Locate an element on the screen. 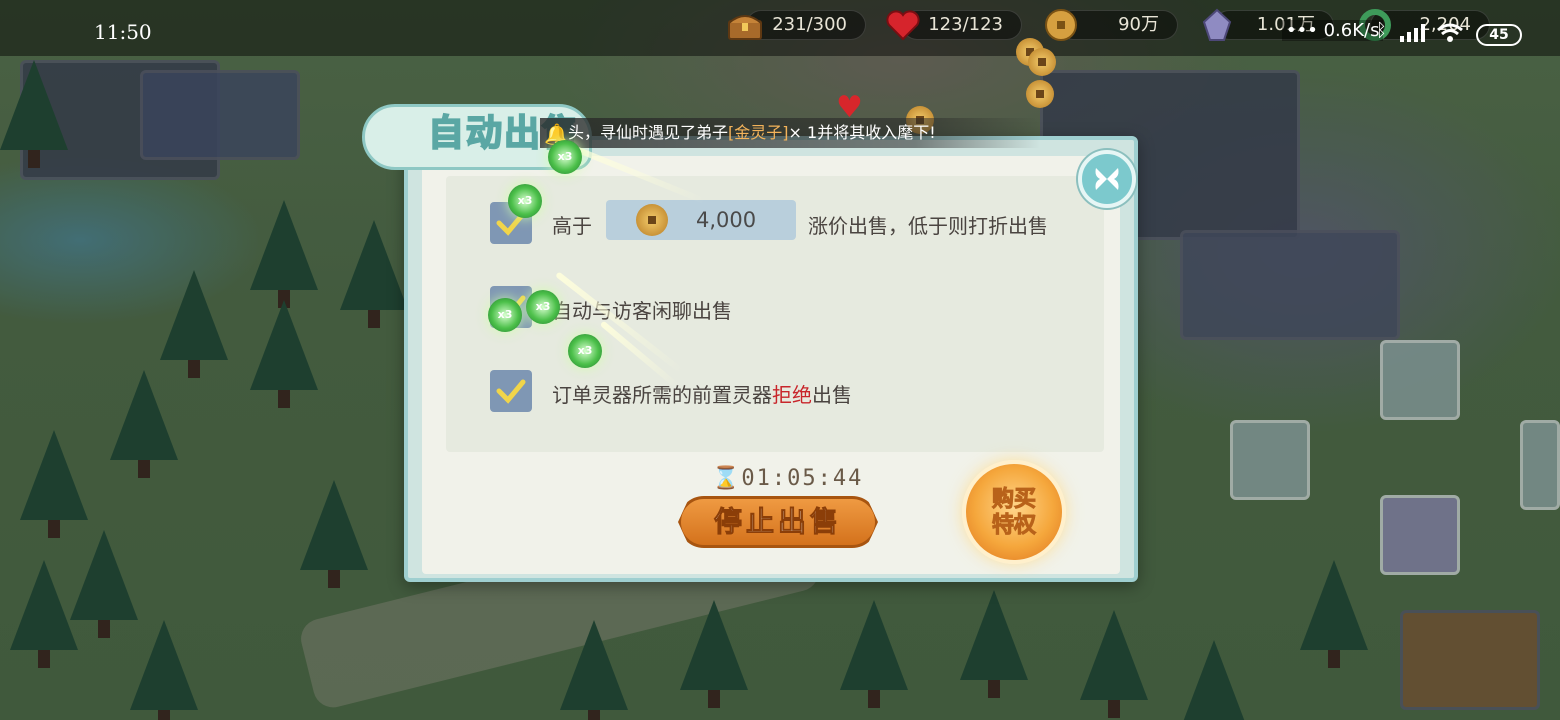 The width and height of the screenshot is (1560, 720). chest-value: 231/300 is located at coordinates (809, 24).